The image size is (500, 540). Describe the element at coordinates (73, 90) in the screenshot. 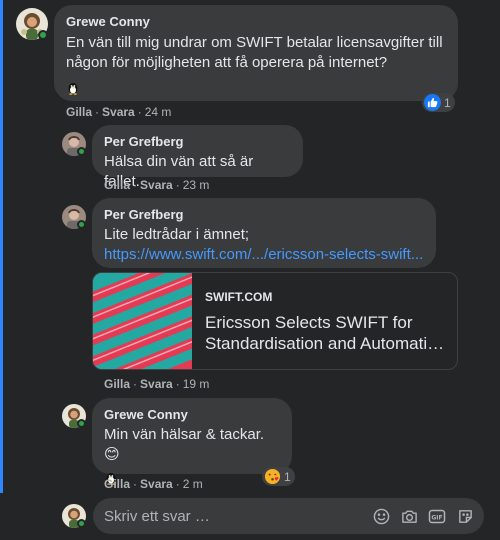

I see `penguin-icon` at that location.